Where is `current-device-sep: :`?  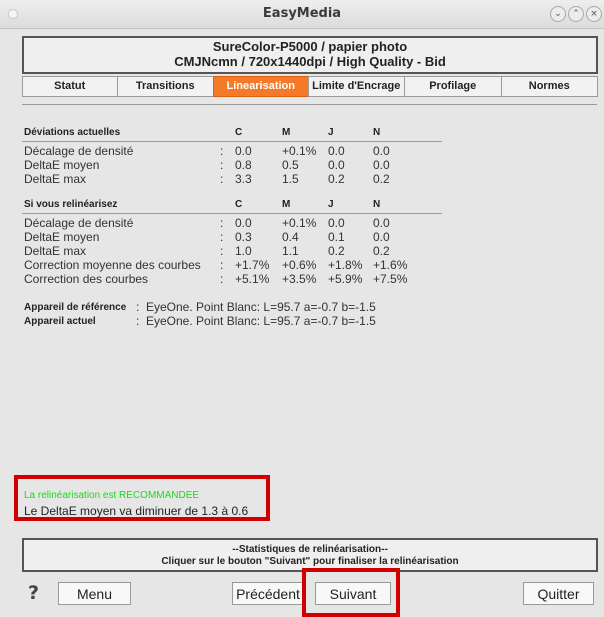 current-device-sep: : is located at coordinates (138, 321).